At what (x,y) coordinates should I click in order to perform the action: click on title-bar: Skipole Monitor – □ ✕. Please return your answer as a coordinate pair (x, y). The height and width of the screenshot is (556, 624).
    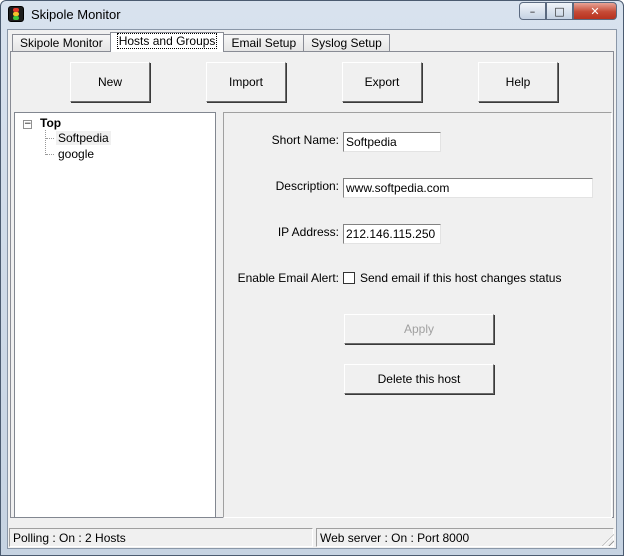
    Looking at the image, I should click on (312, 15).